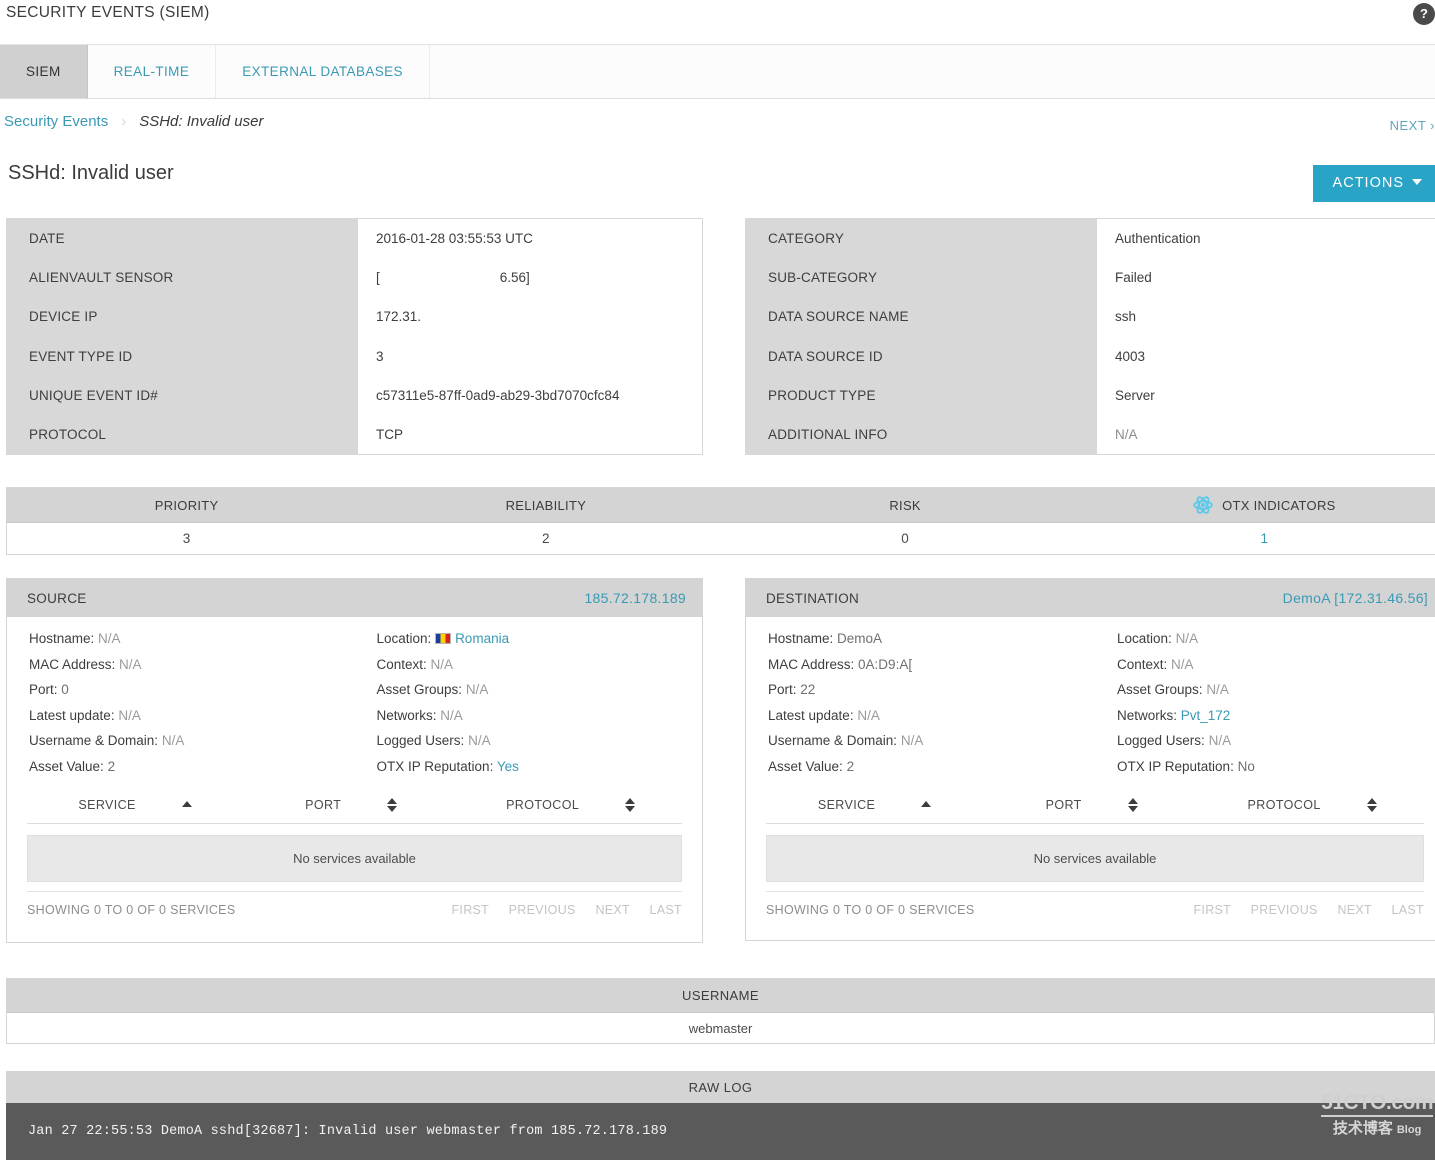 The height and width of the screenshot is (1160, 1435). Describe the element at coordinates (921, 395) in the screenshot. I see `detail-key: PRODUCT TYPE` at that location.